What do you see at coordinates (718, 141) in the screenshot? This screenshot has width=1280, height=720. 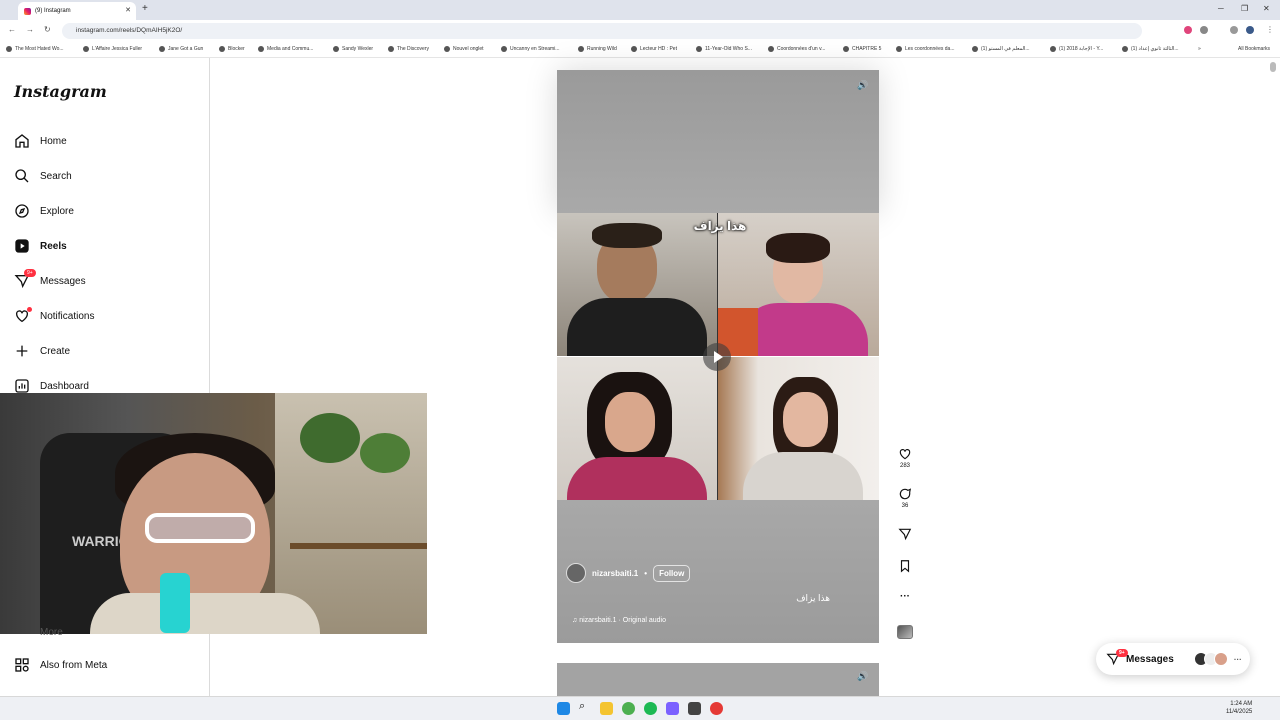 I see `previous-reel: 🔊` at bounding box center [718, 141].